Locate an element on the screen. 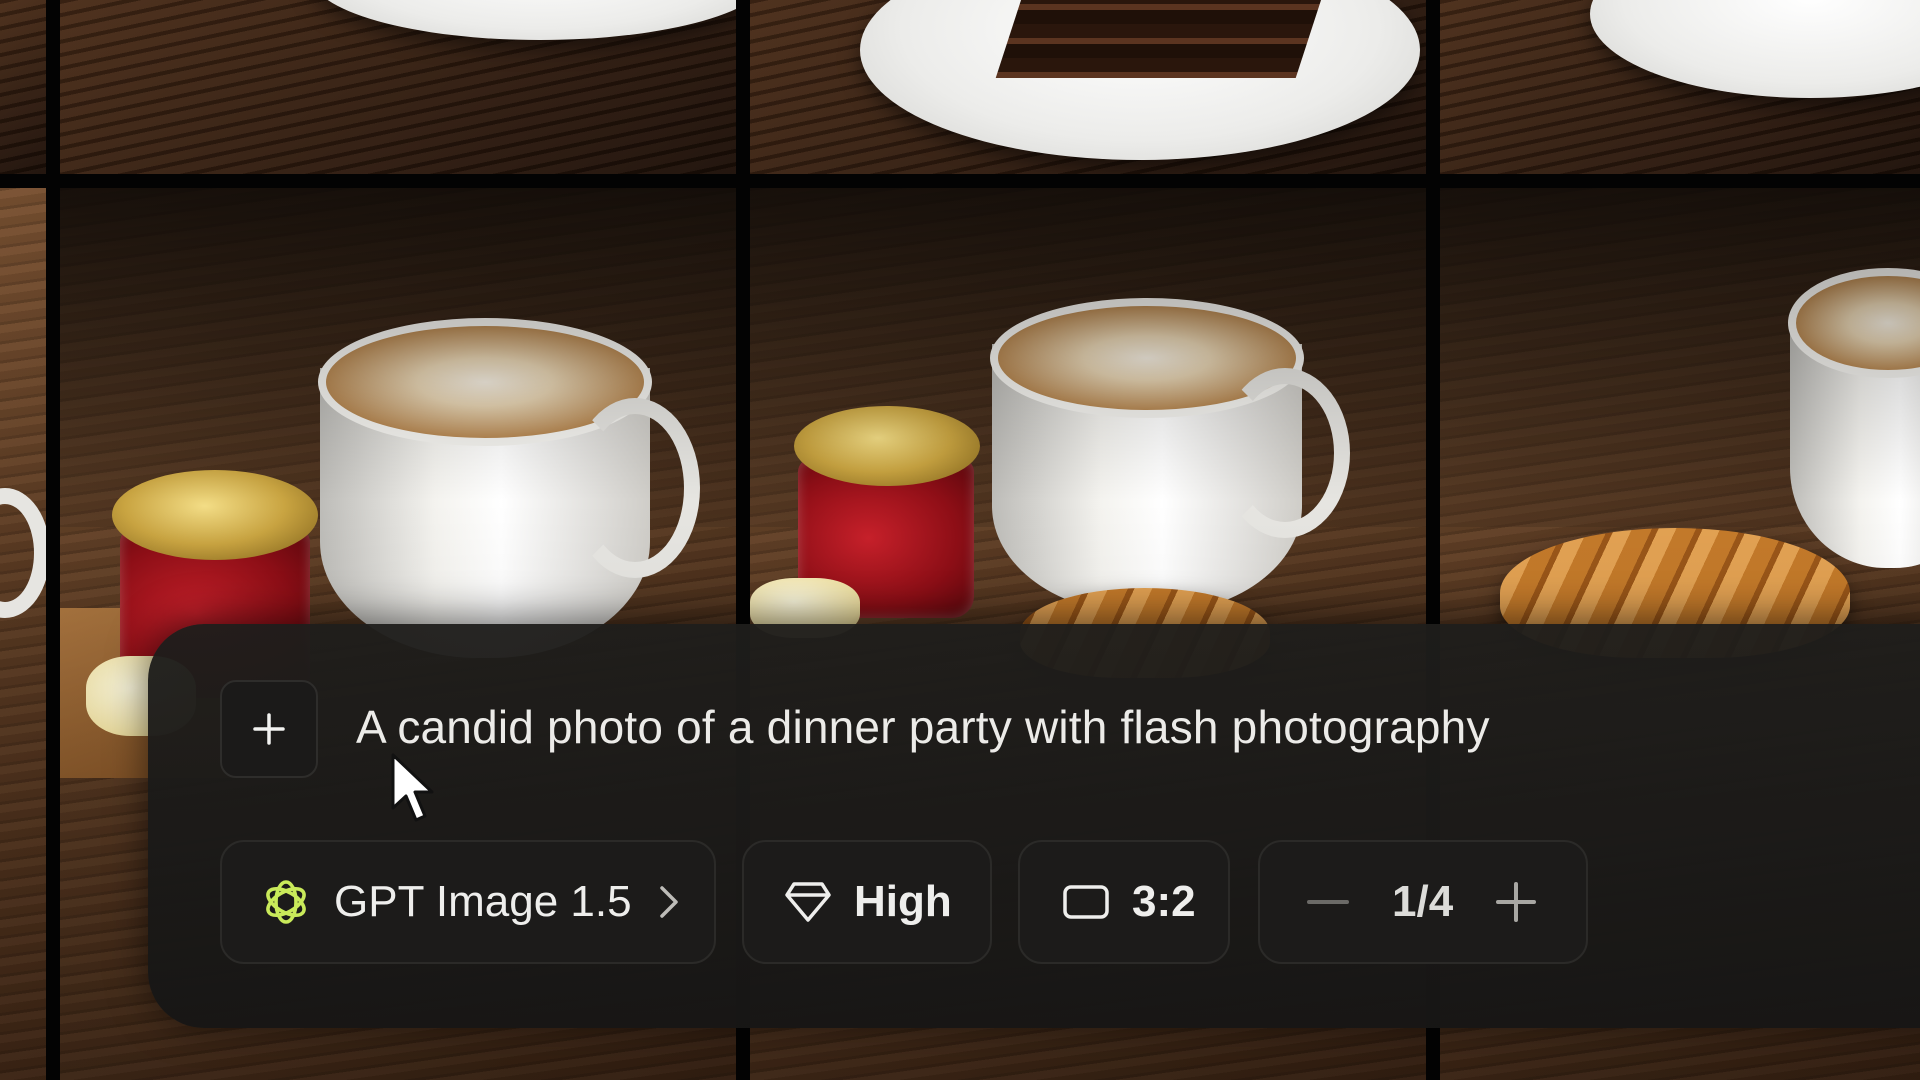  image-count-stepper: 1/4 is located at coordinates (1423, 902).